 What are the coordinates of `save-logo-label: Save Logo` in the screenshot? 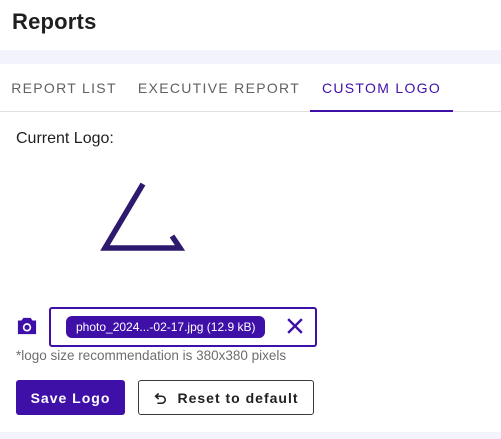 It's located at (70, 397).